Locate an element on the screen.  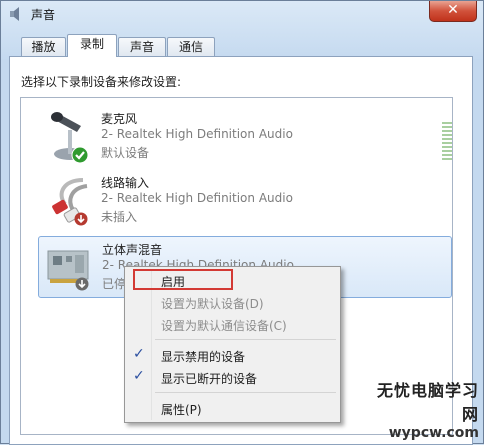
menu-item-label: 显示禁用的设备 is located at coordinates (203, 357).